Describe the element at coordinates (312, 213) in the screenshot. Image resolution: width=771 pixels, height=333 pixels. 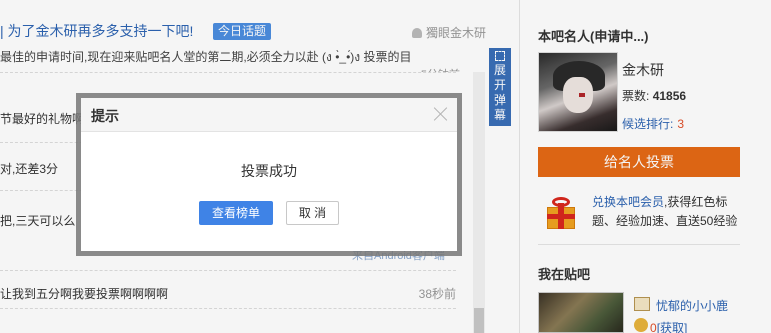
I see `cancel-button: 取 消` at that location.